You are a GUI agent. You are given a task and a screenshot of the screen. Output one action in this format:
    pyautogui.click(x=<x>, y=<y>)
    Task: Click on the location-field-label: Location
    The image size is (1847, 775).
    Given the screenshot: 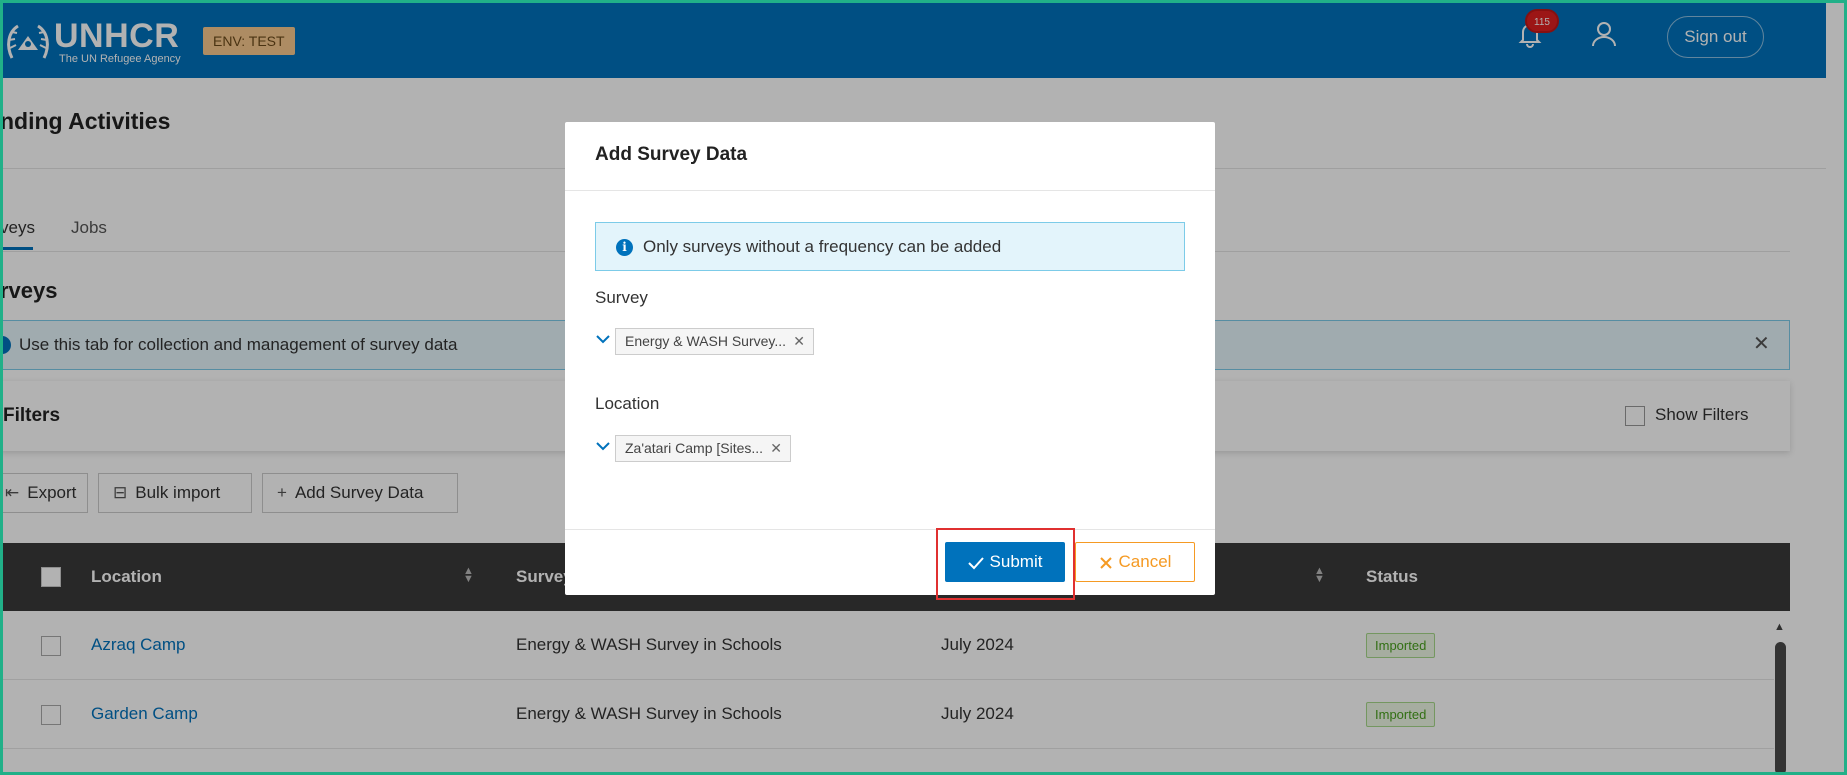 What is the action you would take?
    pyautogui.click(x=627, y=403)
    